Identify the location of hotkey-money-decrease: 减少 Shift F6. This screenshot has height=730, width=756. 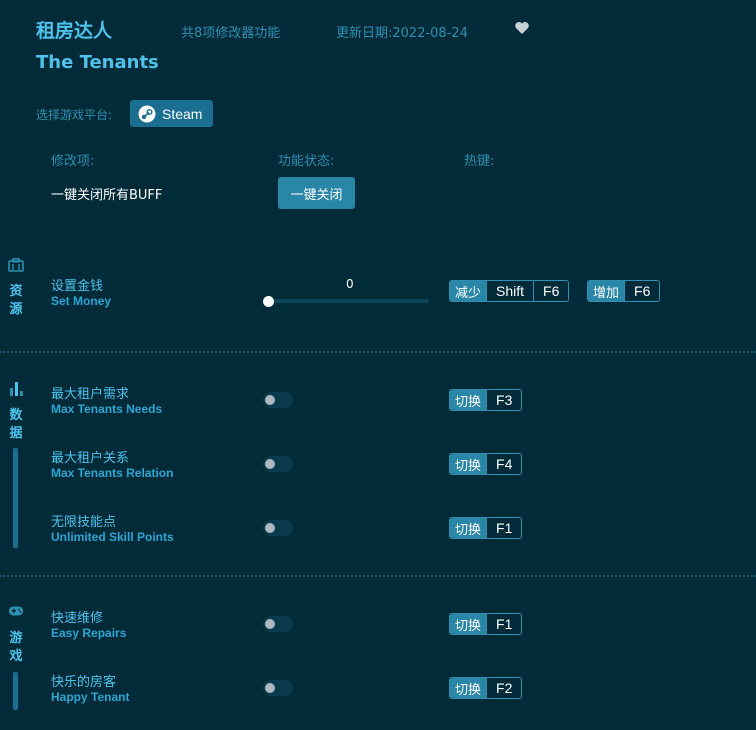
(509, 291).